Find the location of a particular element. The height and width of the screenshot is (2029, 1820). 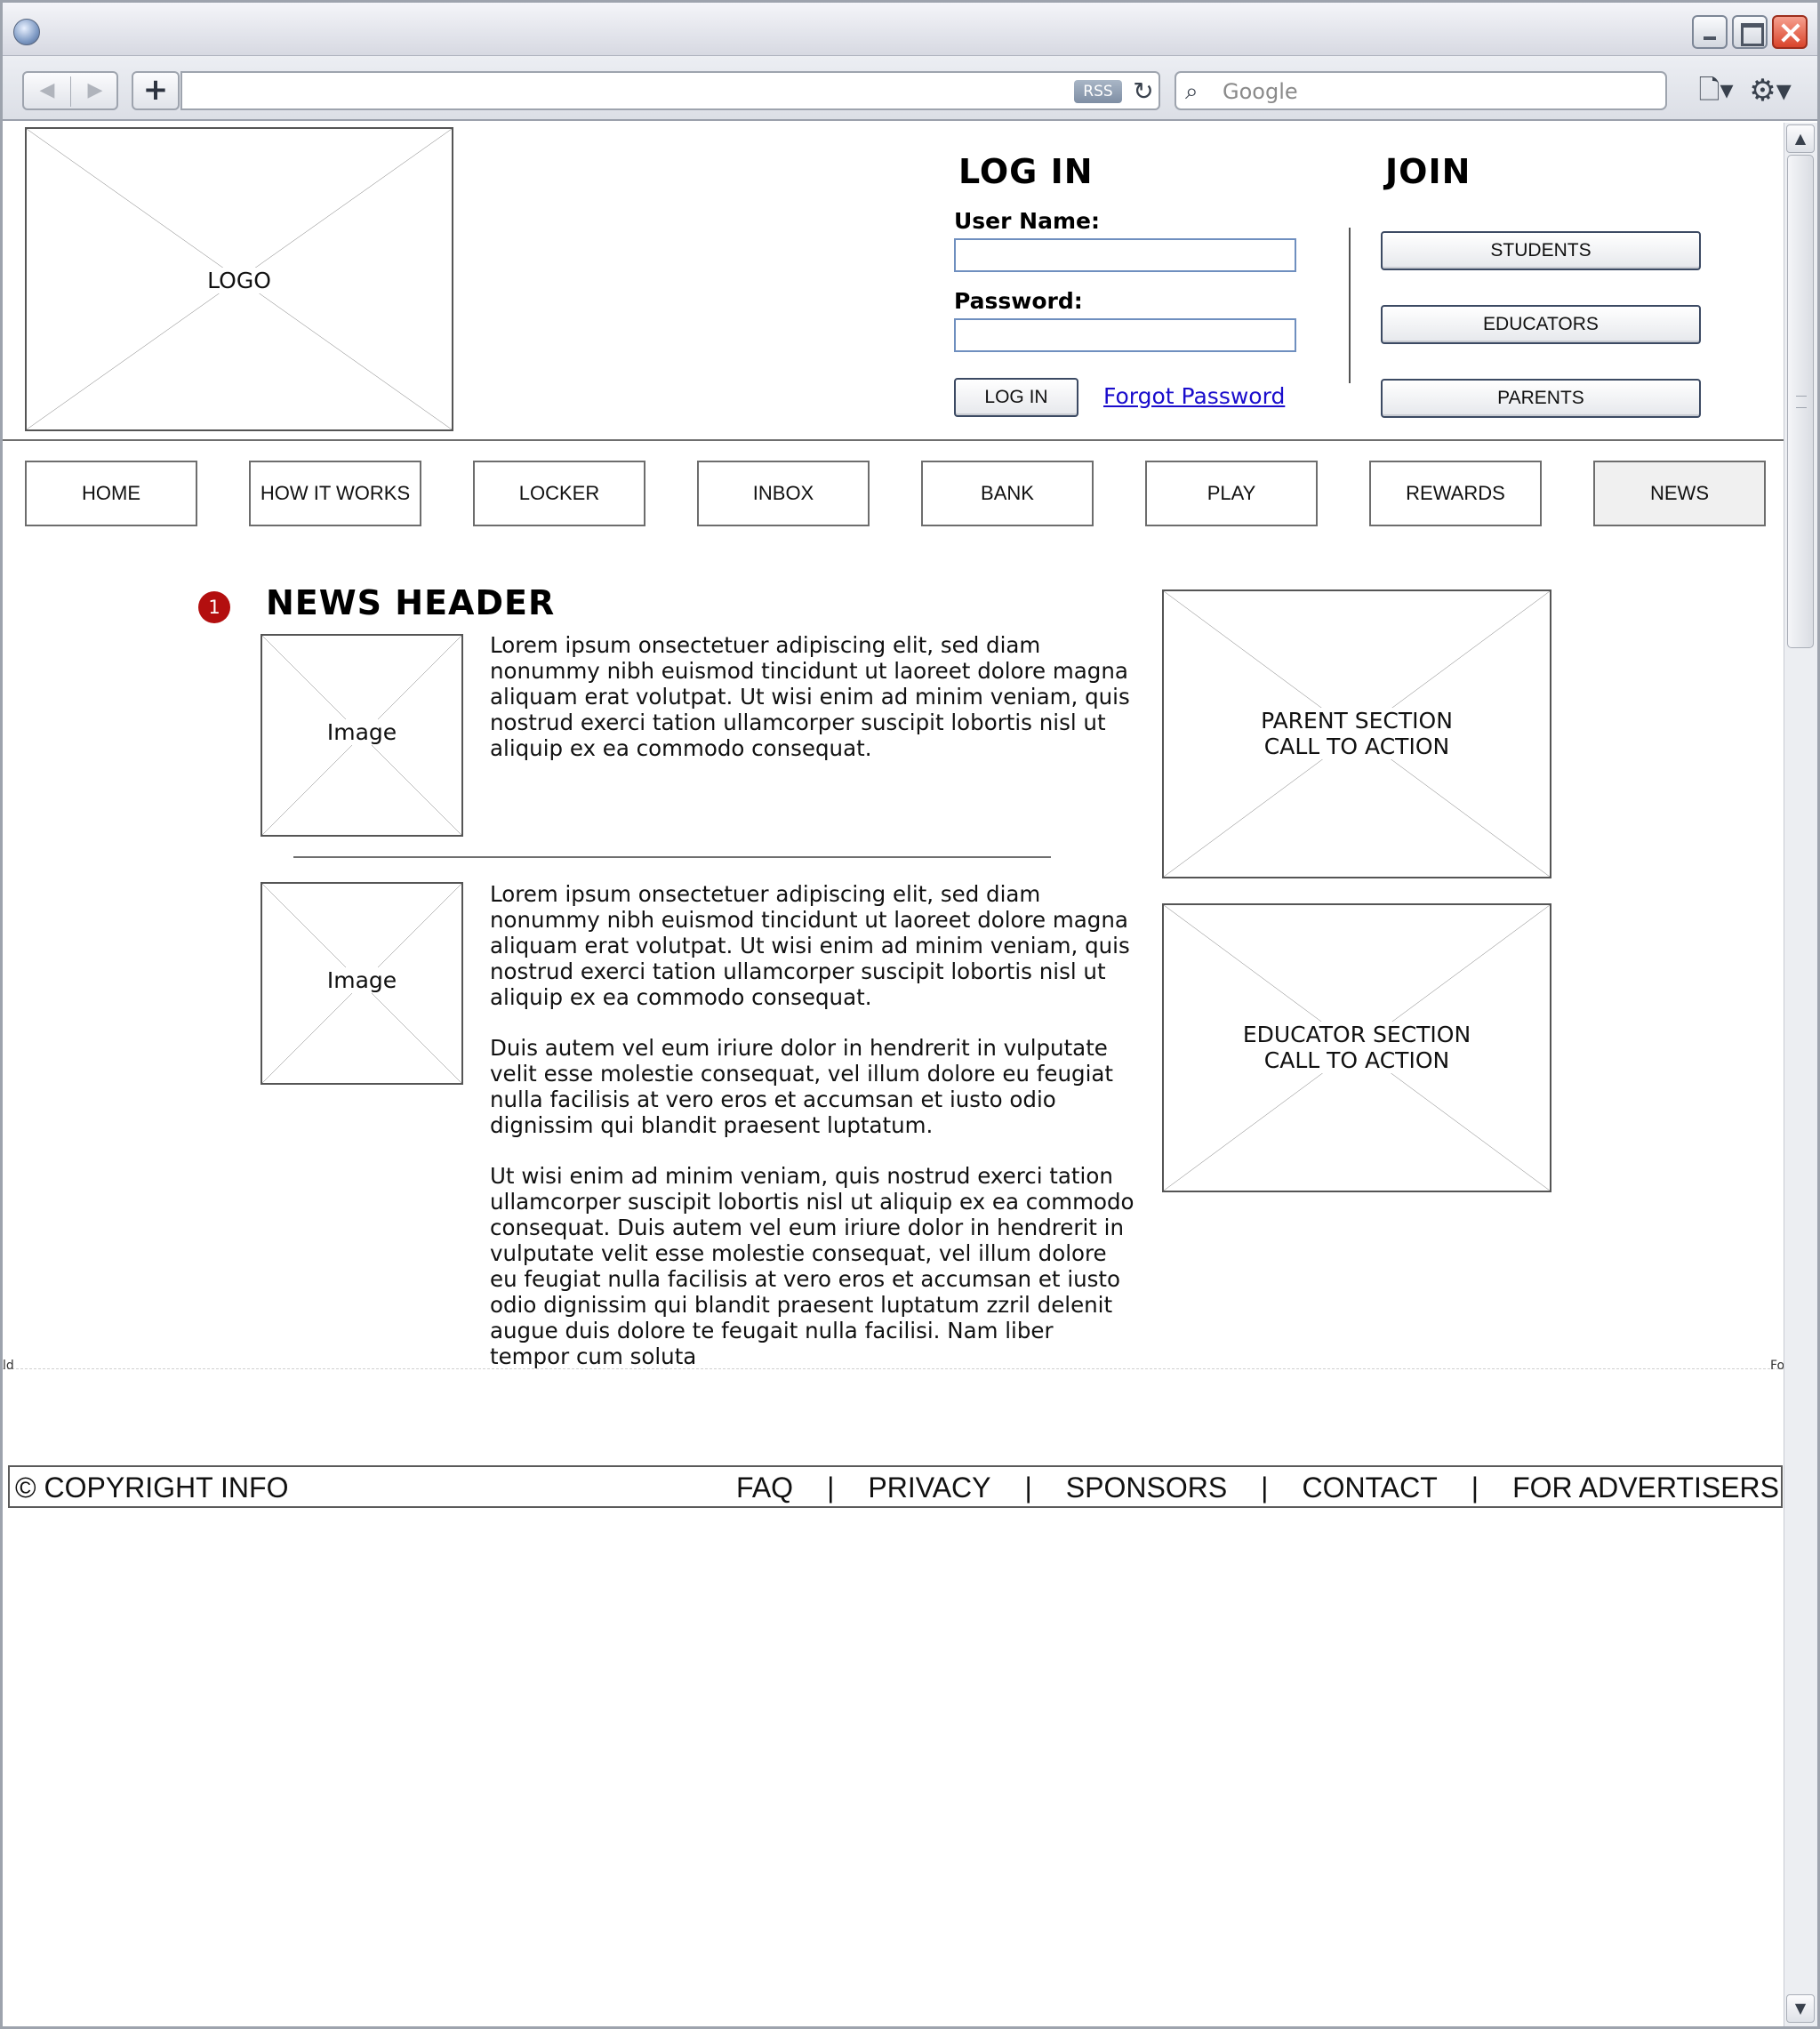

logo-placeholder: LOGO is located at coordinates (239, 279).